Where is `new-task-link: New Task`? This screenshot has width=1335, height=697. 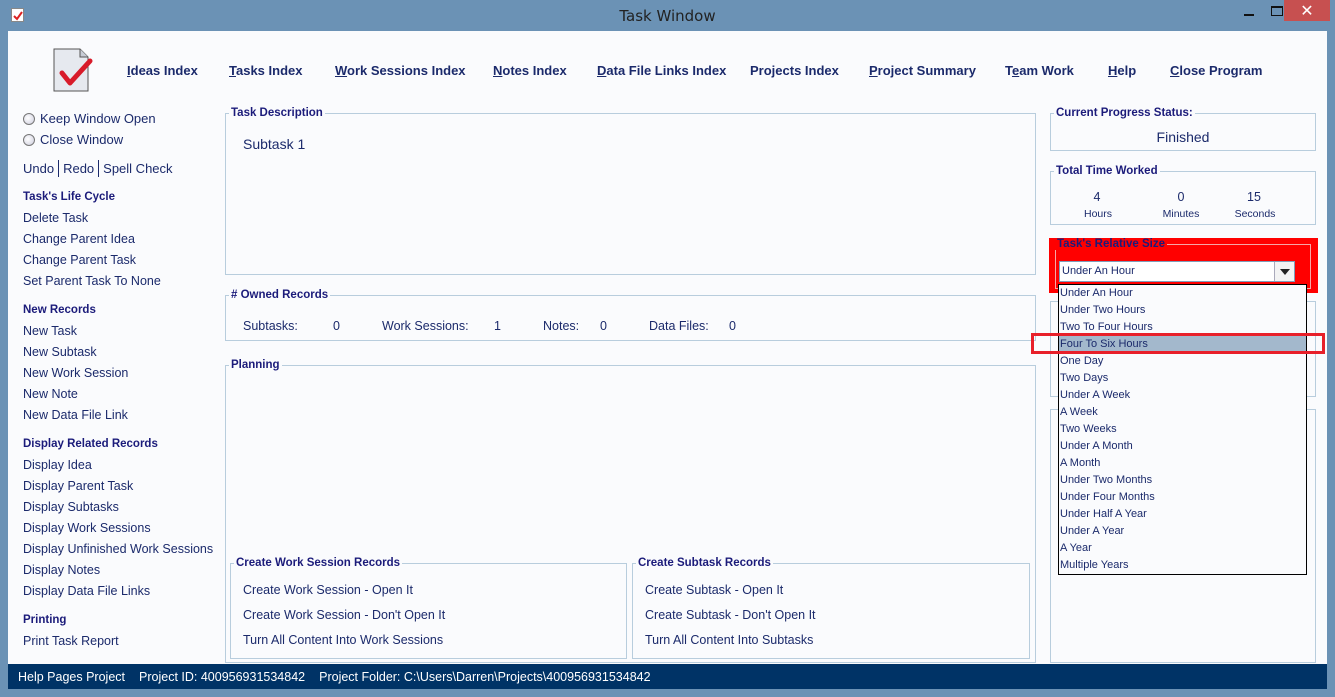 new-task-link: New Task is located at coordinates (50, 331).